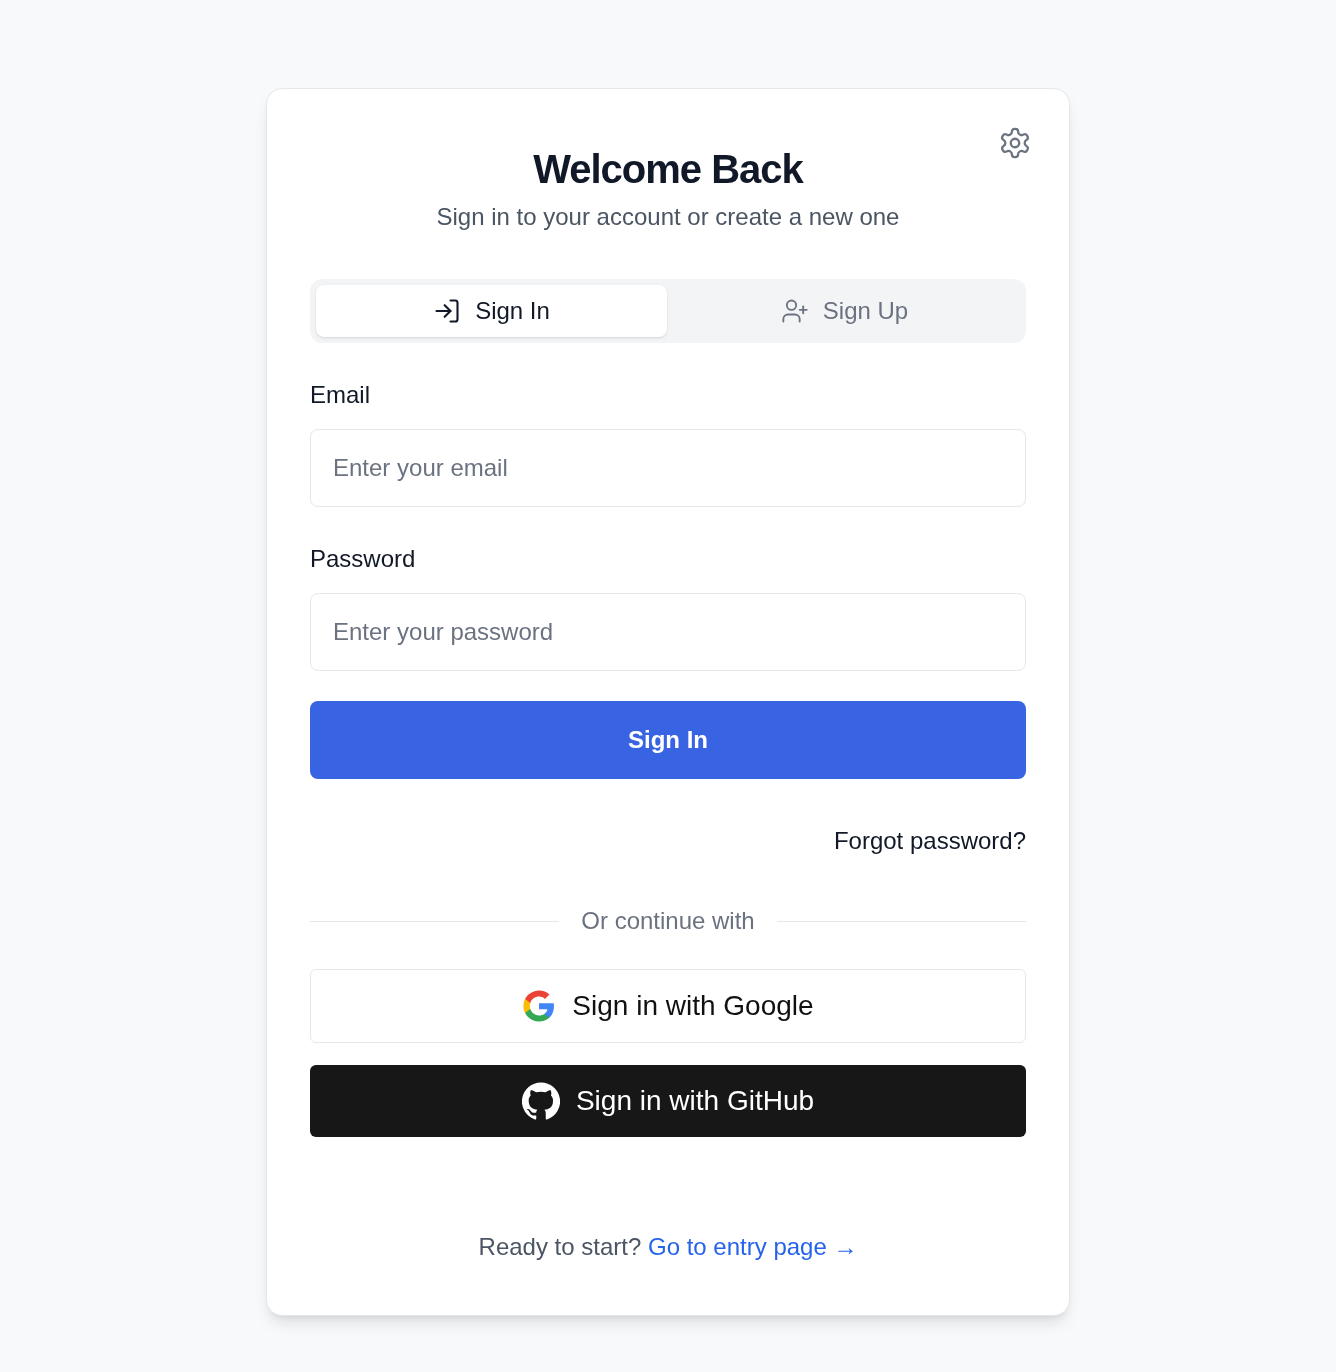  I want to click on tab: Sign In, so click(491, 311).